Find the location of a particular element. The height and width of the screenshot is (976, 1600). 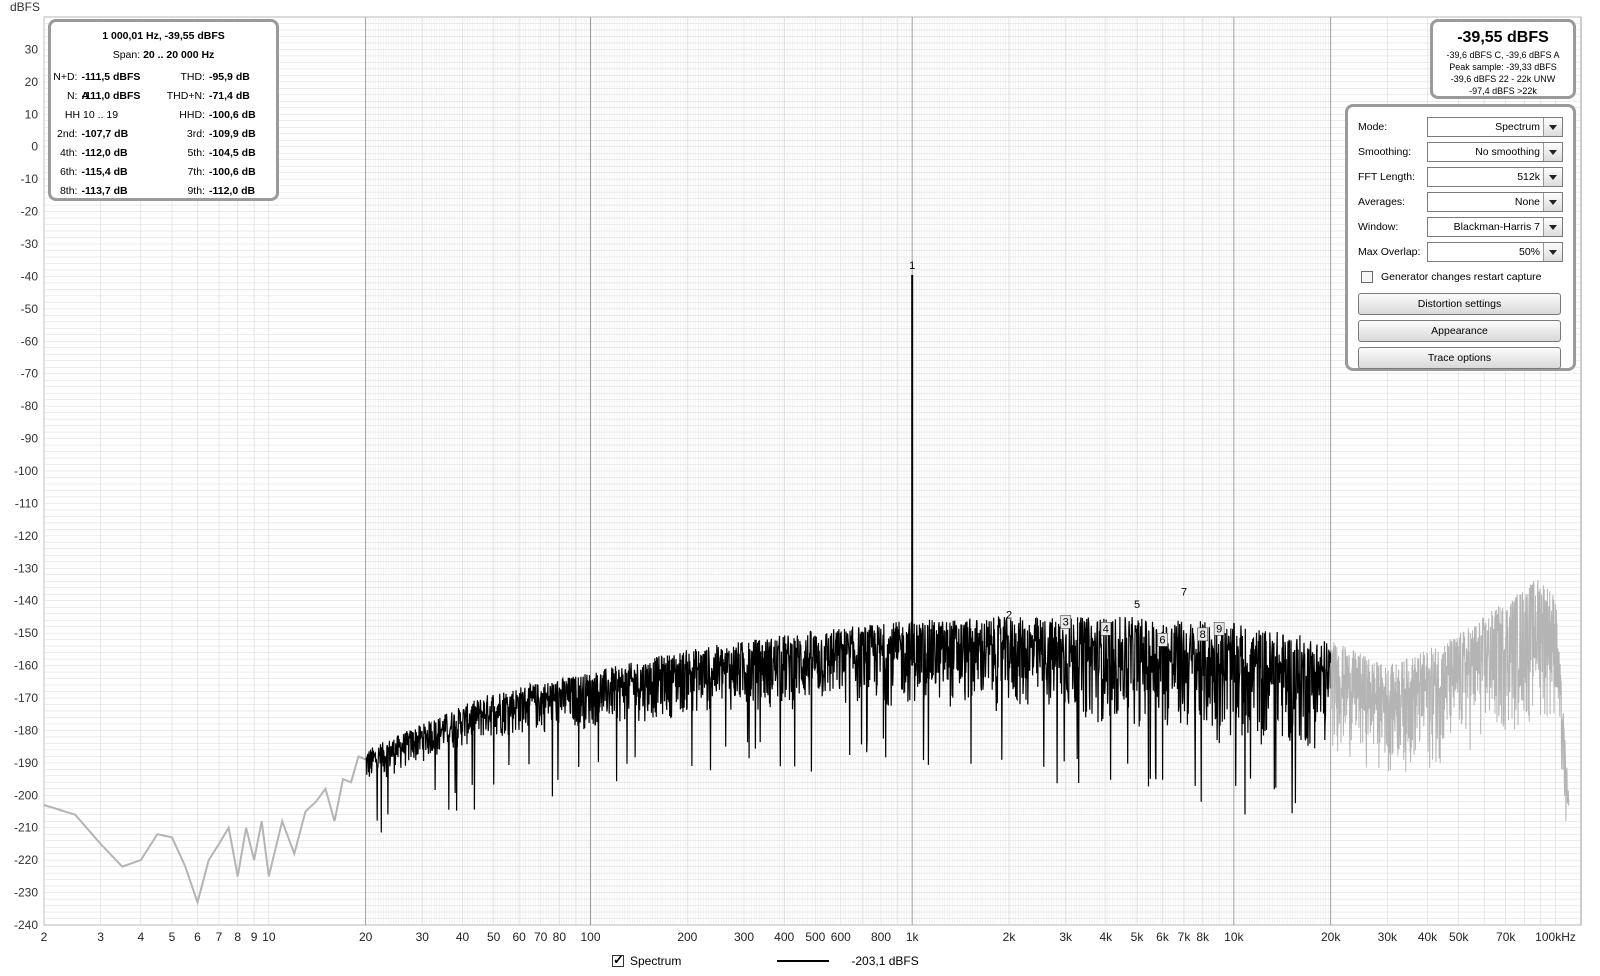

trace-options-button: Trace options is located at coordinates (1459, 358).